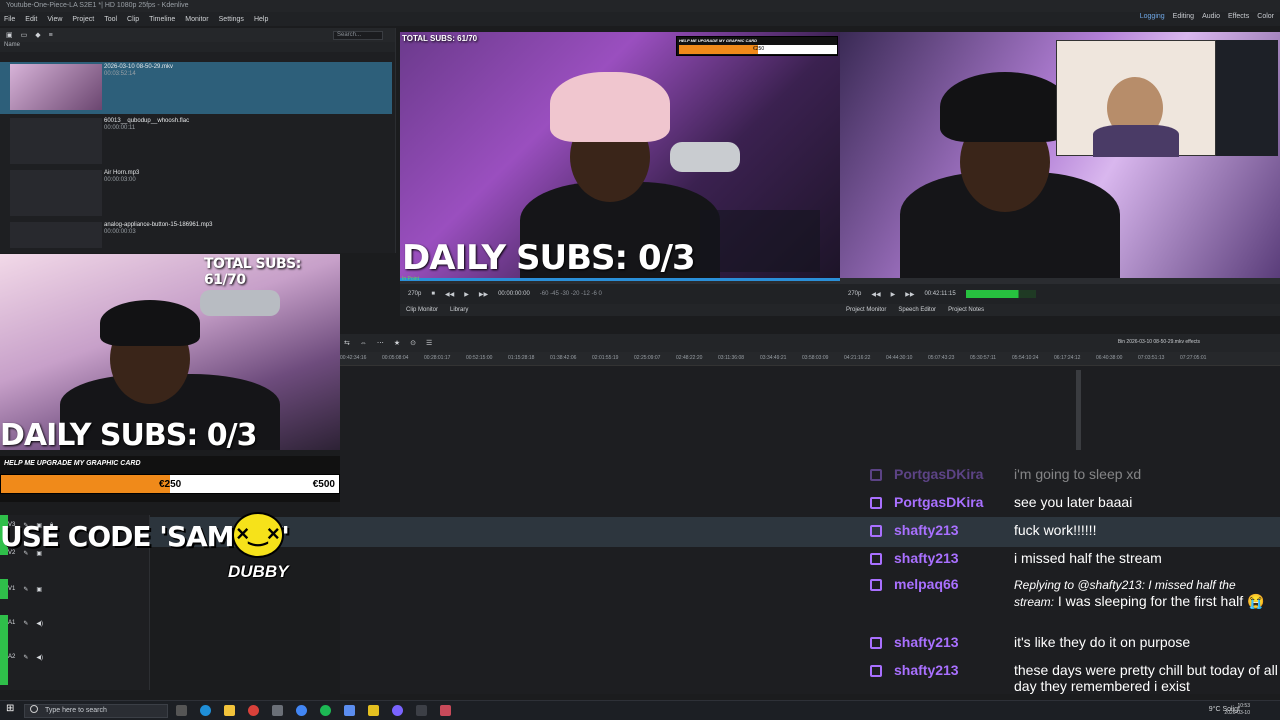 This screenshot has height=720, width=1280. Describe the element at coordinates (75, 589) in the screenshot. I see `track-v1: V1 ✎ ▣` at that location.